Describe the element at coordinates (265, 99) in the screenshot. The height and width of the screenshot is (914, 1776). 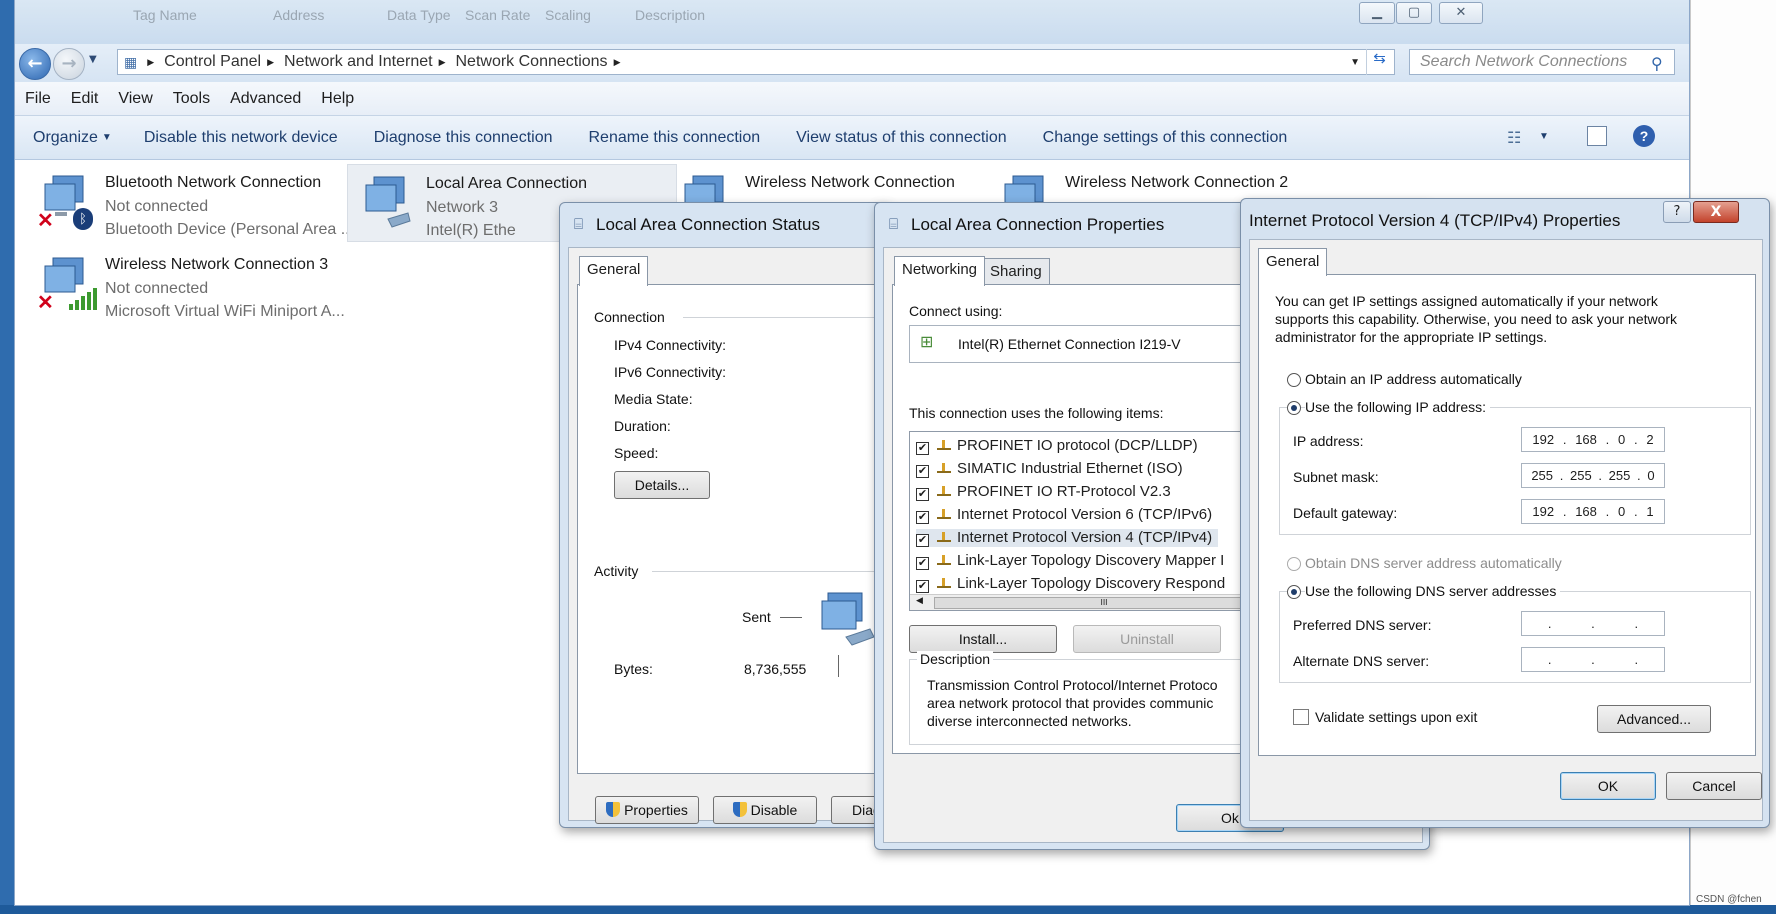
I see `menu-advanced: Advanced` at that location.